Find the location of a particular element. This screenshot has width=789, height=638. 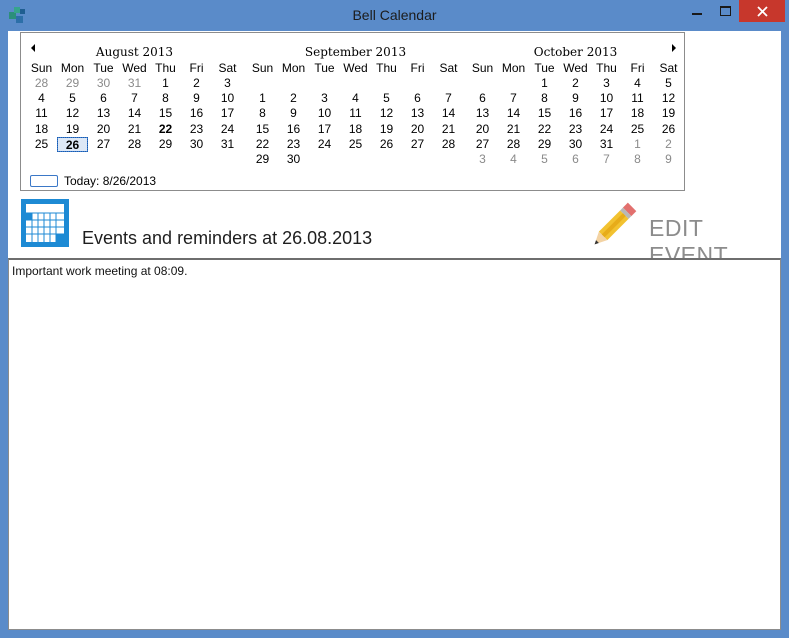

month-title: October 2013 is located at coordinates (575, 52).